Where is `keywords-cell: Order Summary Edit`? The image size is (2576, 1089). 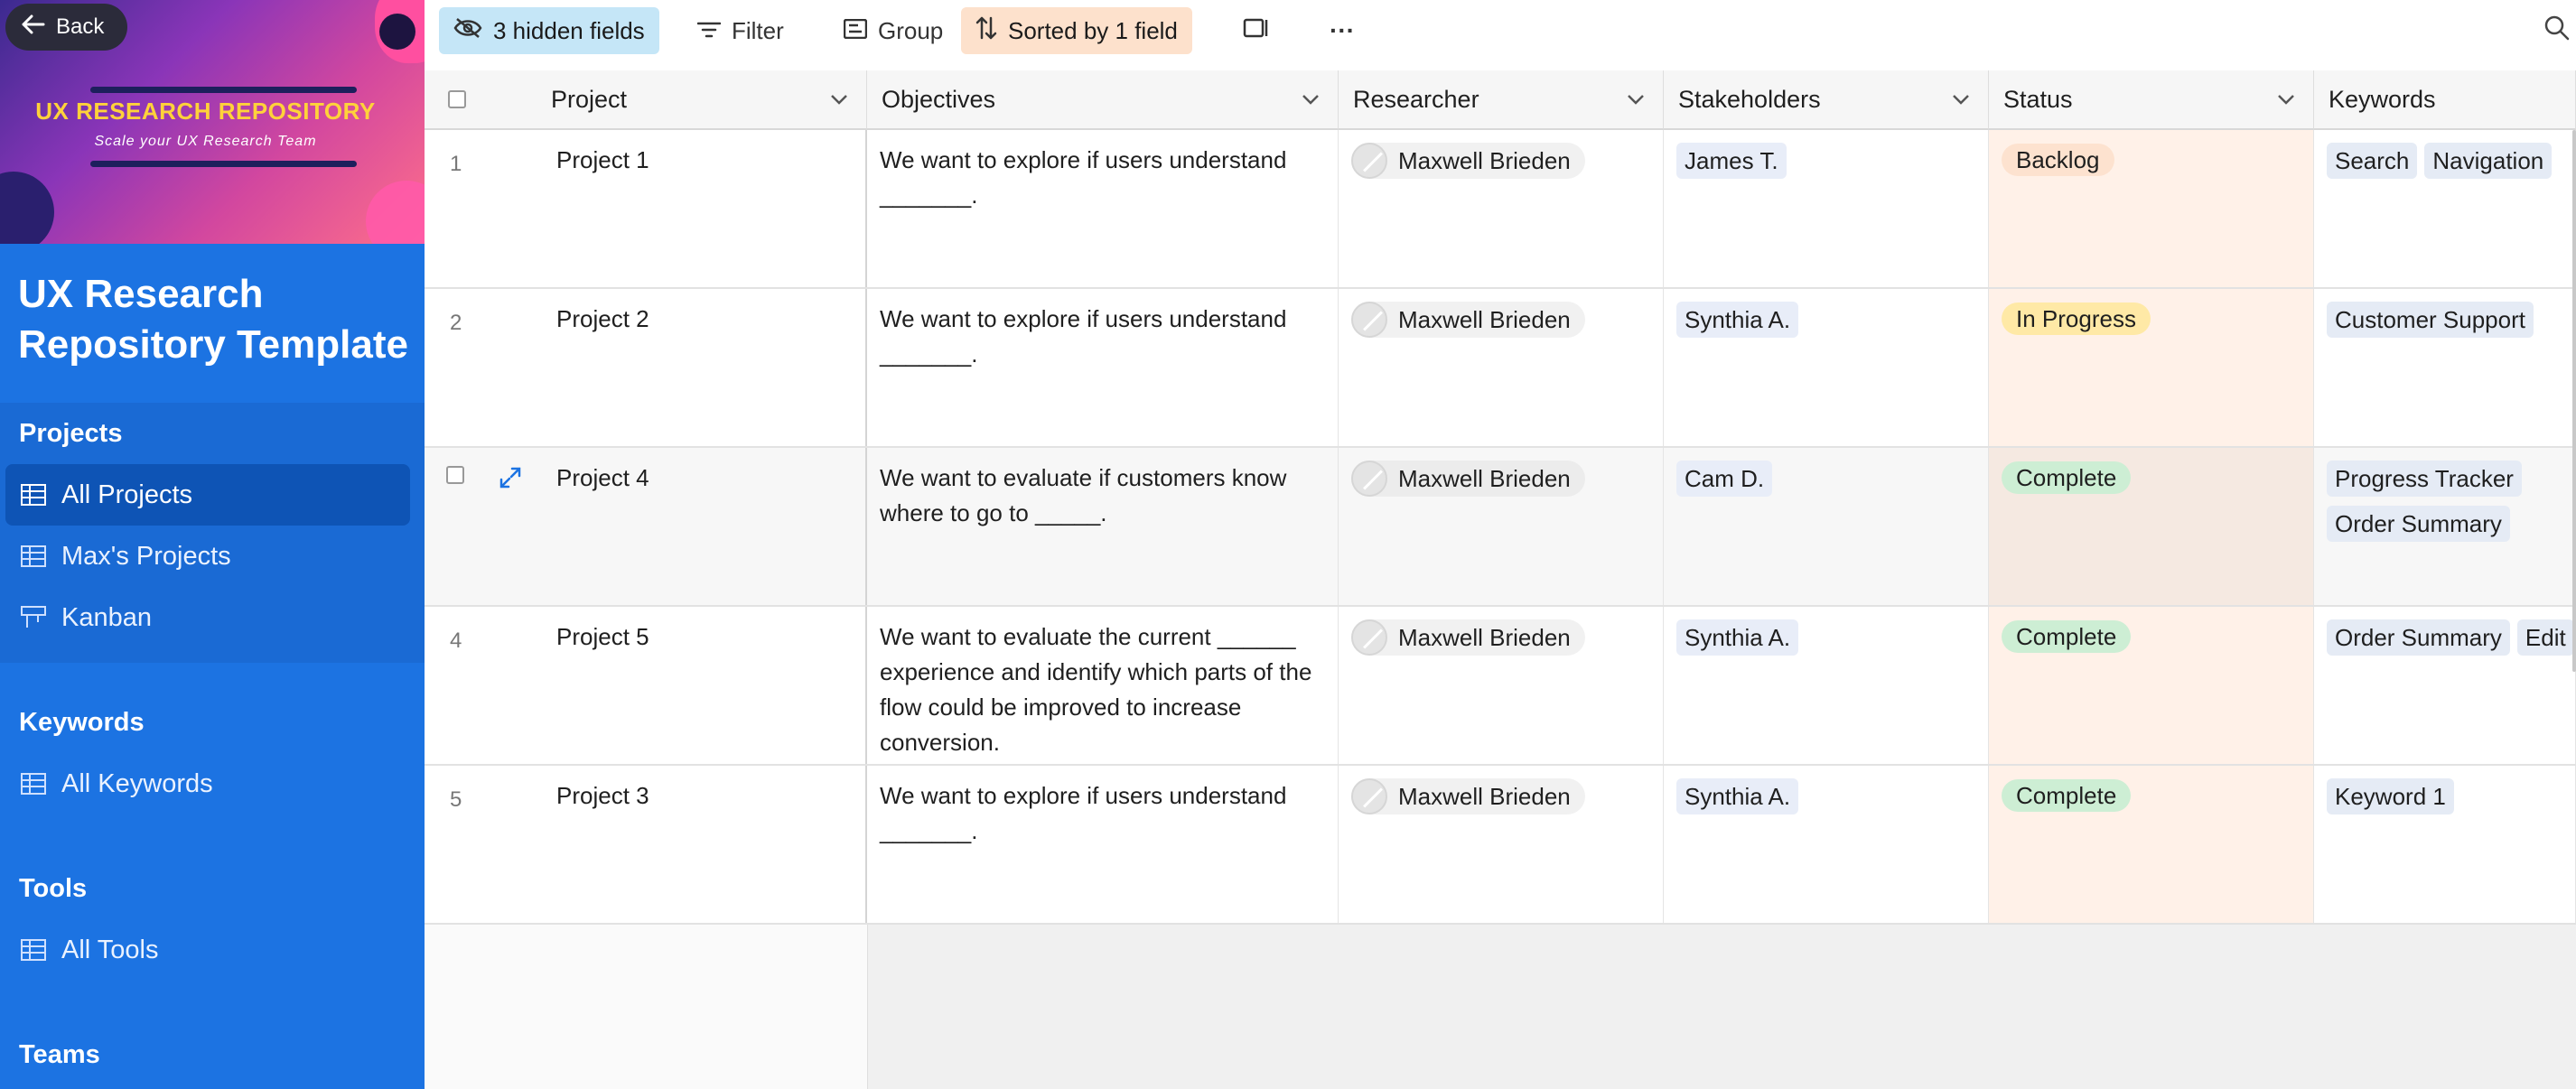
keywords-cell: Order Summary Edit is located at coordinates (2445, 686).